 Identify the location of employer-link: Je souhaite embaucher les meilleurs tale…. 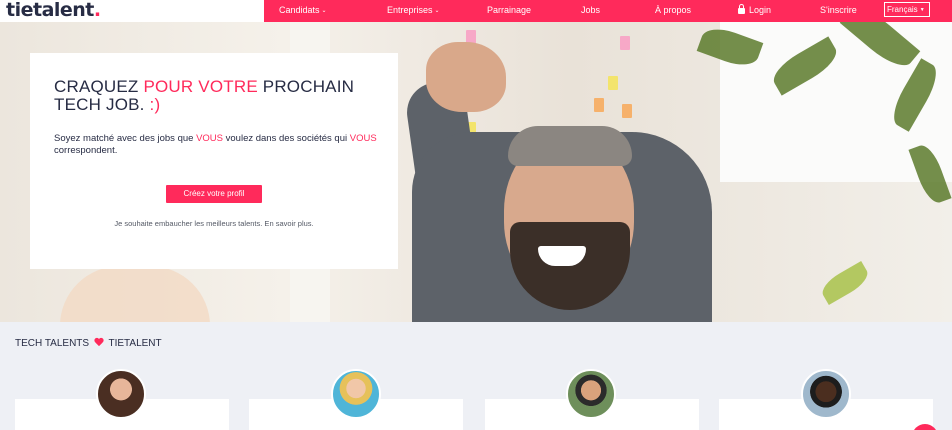
(214, 223).